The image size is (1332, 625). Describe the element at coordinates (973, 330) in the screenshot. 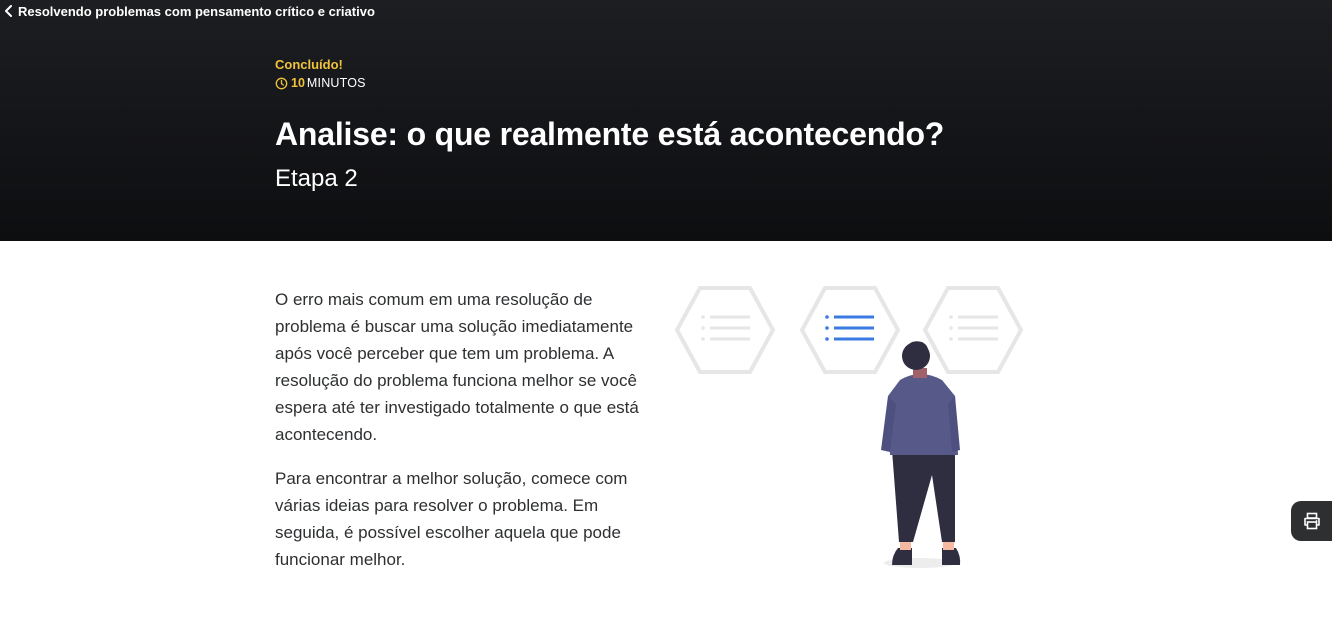

I see `hexagon-option-right` at that location.